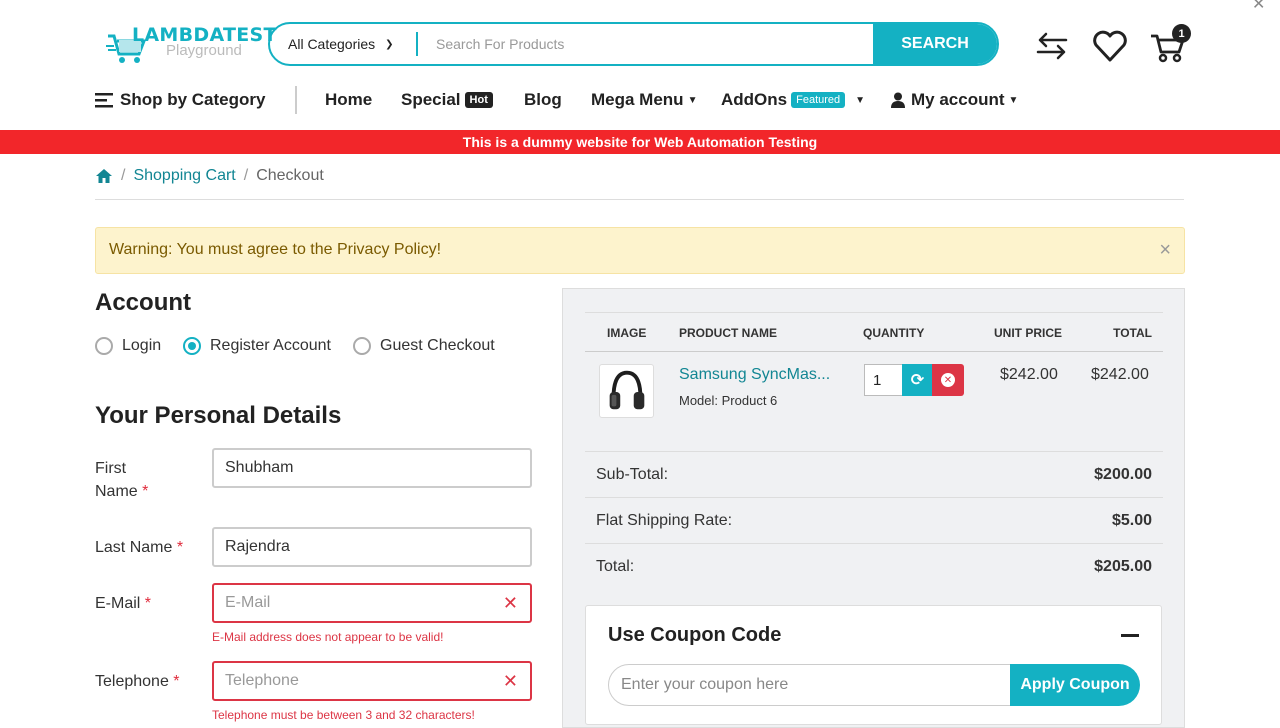  I want to click on site-logo: LAMBDATEST Playground, so click(191, 46).